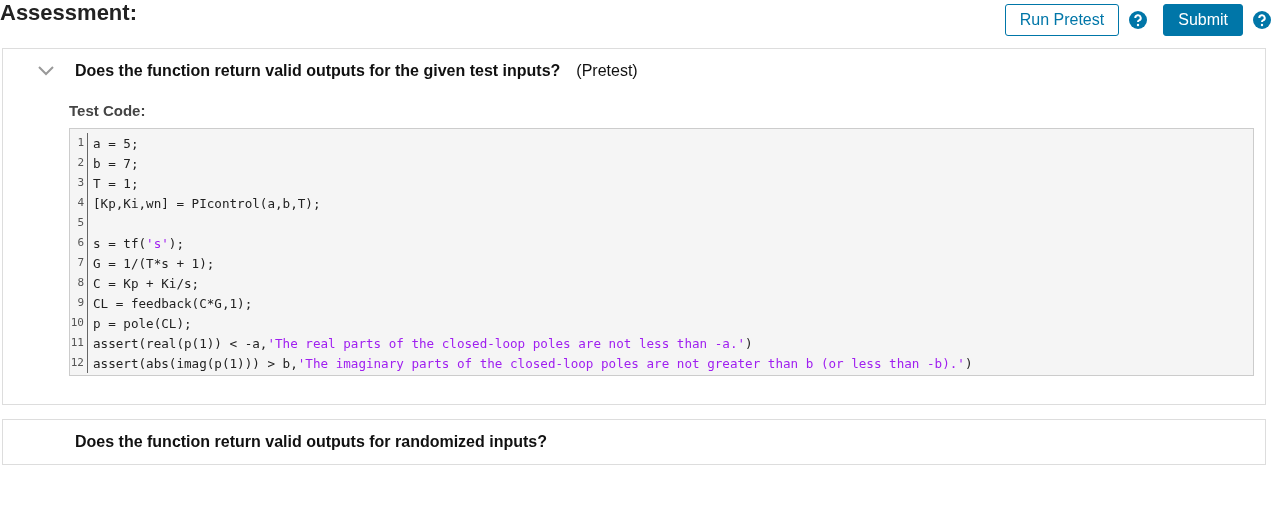  Describe the element at coordinates (318, 71) in the screenshot. I see `test-title: Does the function return valid outputs for the given test inputs?` at that location.